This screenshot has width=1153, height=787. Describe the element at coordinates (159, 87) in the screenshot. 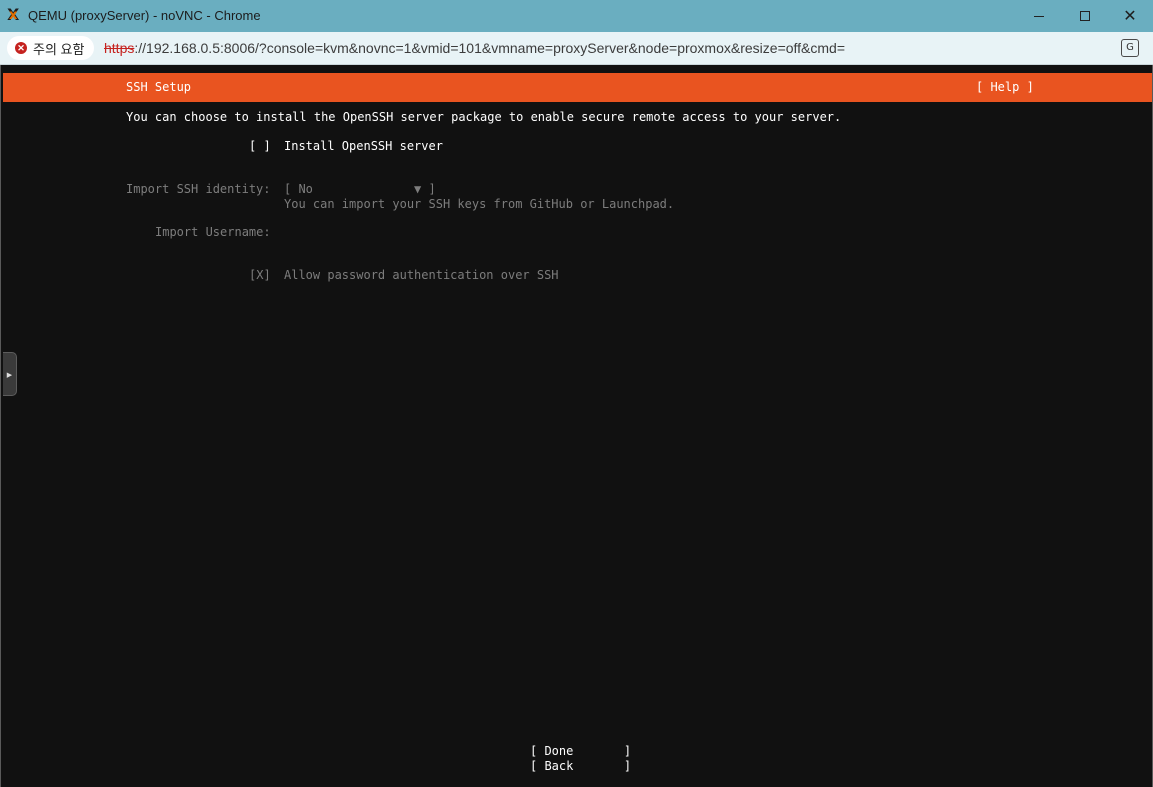

I see `page-title: SSH Setup` at that location.